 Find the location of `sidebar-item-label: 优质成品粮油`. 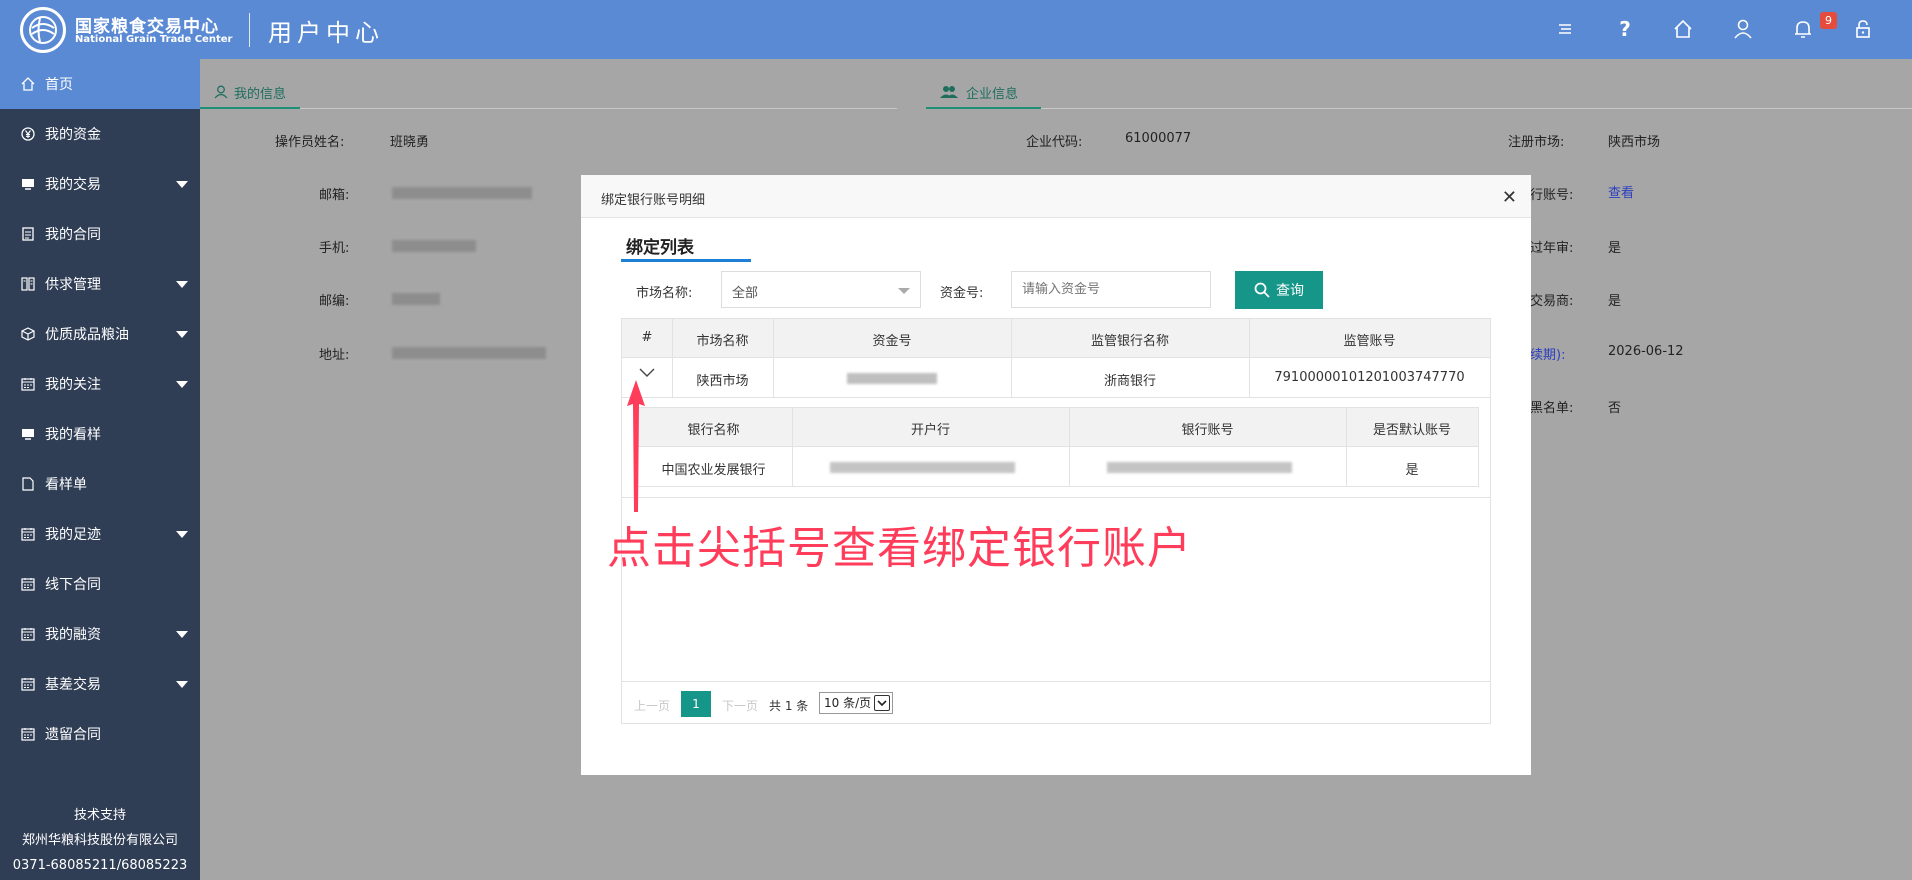

sidebar-item-label: 优质成品粮油 is located at coordinates (87, 335).